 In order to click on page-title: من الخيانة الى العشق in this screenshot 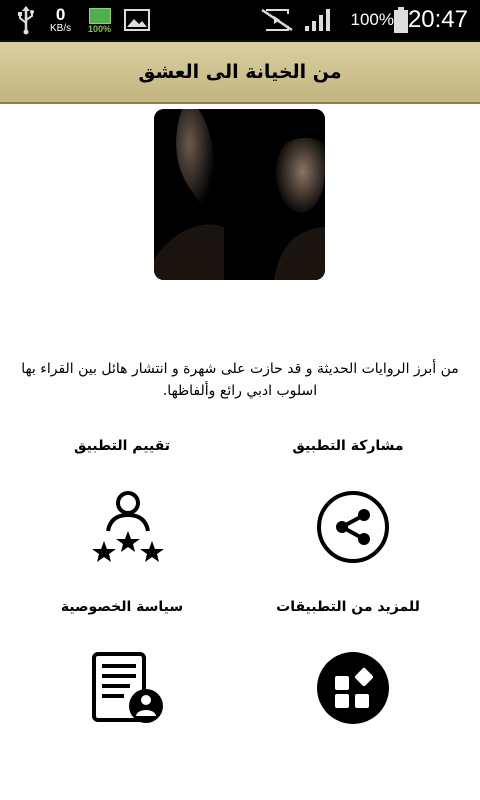, I will do `click(240, 72)`.